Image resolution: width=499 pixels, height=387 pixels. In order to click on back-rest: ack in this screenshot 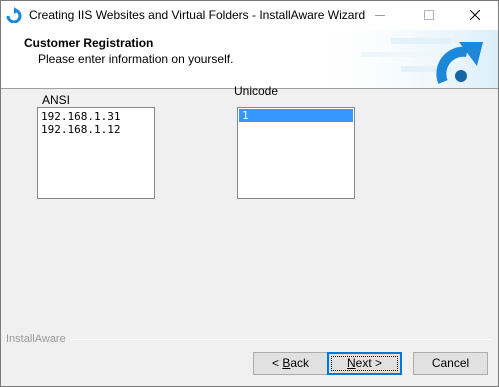, I will do `click(300, 363)`.